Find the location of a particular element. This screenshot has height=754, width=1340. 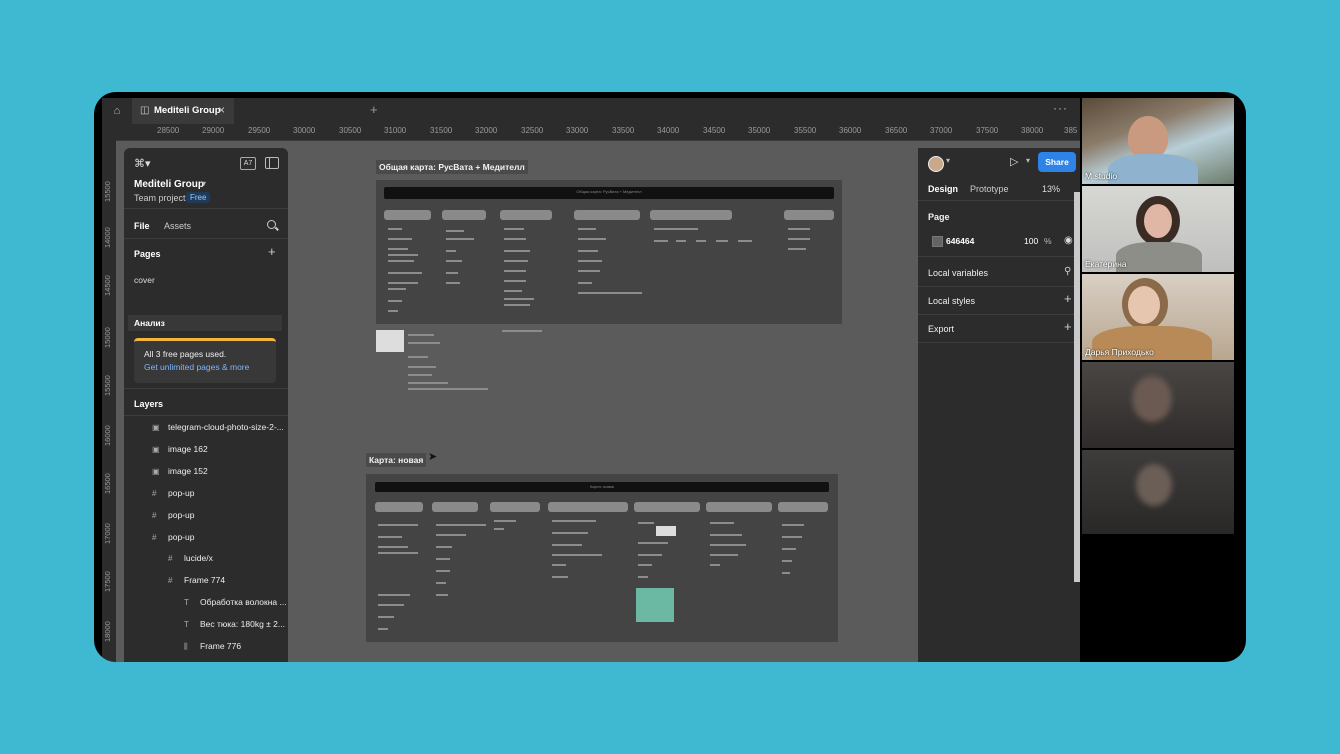

layer-row: ▣ image 152 is located at coordinates (180, 474).